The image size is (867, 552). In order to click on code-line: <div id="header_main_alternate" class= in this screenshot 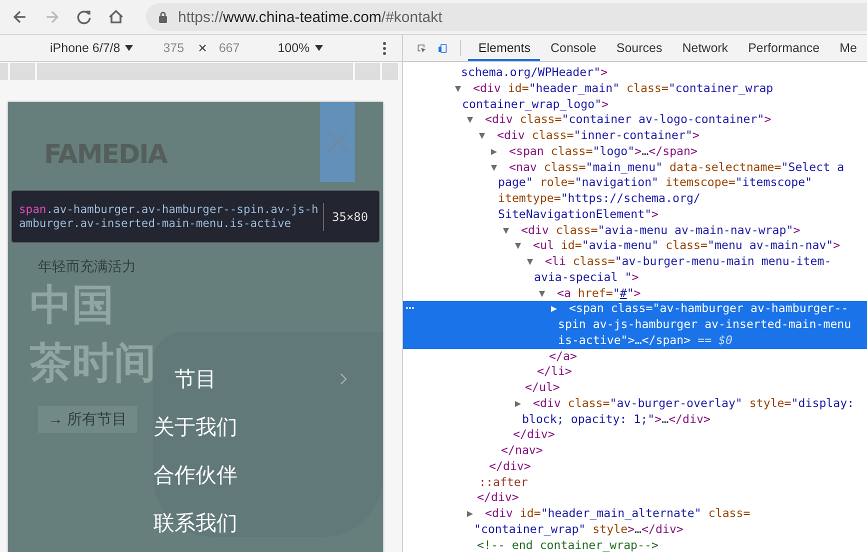, I will do `click(617, 513)`.